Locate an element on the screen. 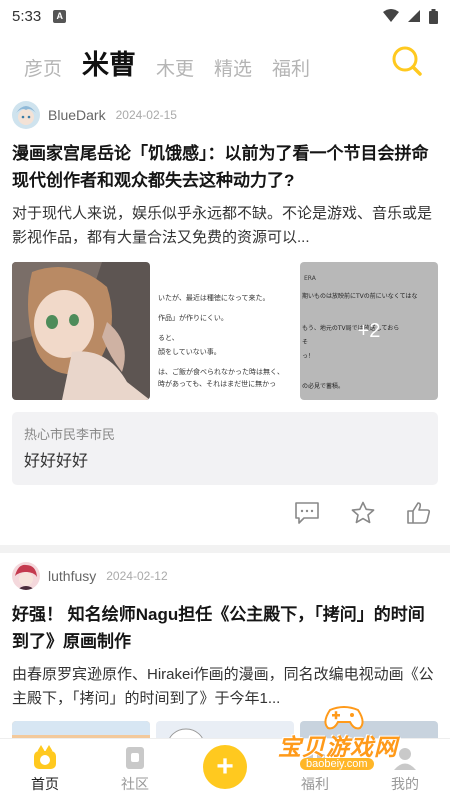  nav-welfare: 福利 is located at coordinates (315, 769).